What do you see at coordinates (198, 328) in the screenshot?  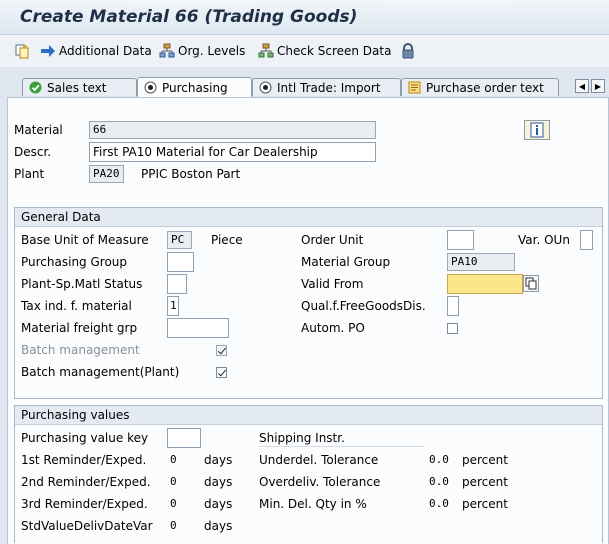 I see `freight-group-field` at bounding box center [198, 328].